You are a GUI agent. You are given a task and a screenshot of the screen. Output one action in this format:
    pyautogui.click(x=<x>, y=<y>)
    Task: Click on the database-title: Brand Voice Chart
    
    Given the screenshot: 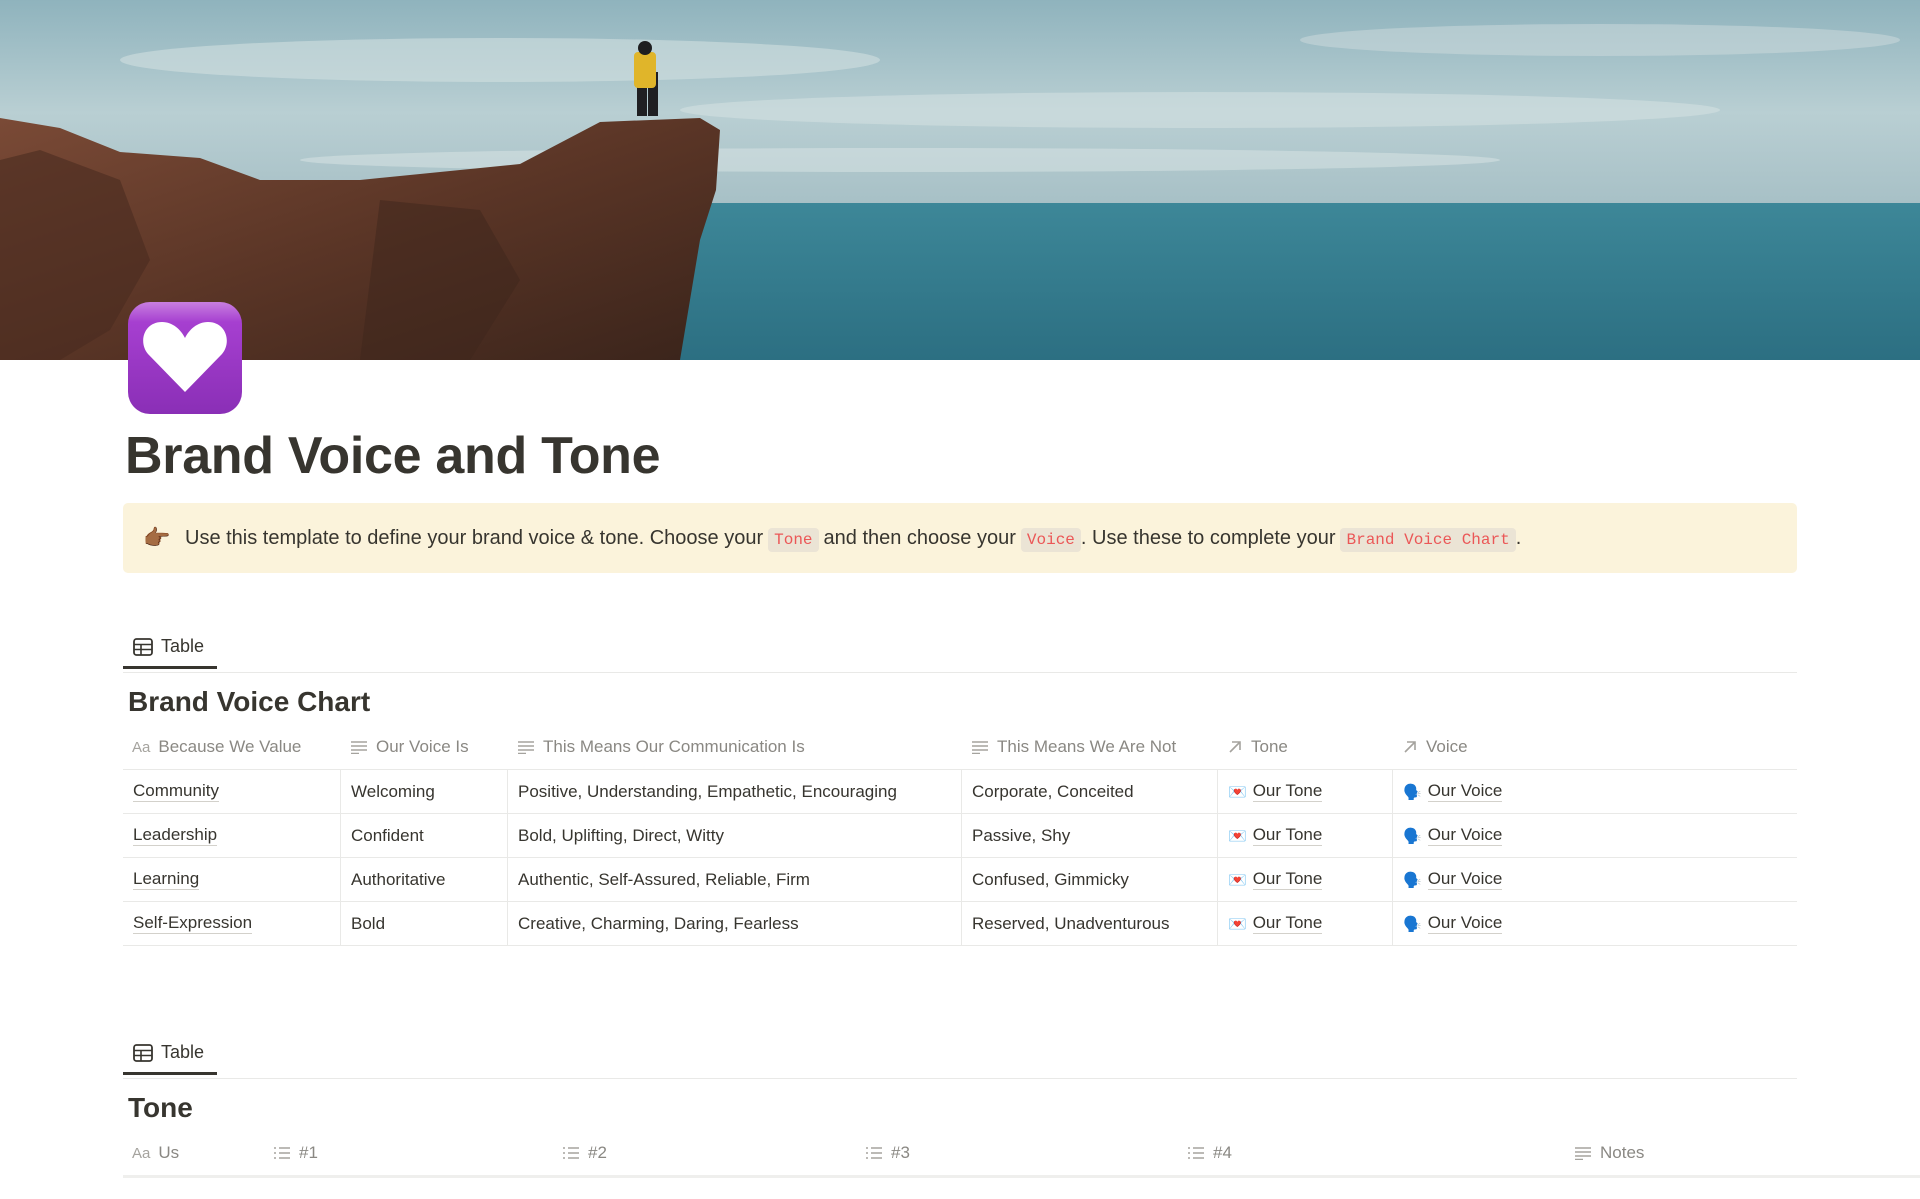 What is the action you would take?
    pyautogui.click(x=249, y=702)
    